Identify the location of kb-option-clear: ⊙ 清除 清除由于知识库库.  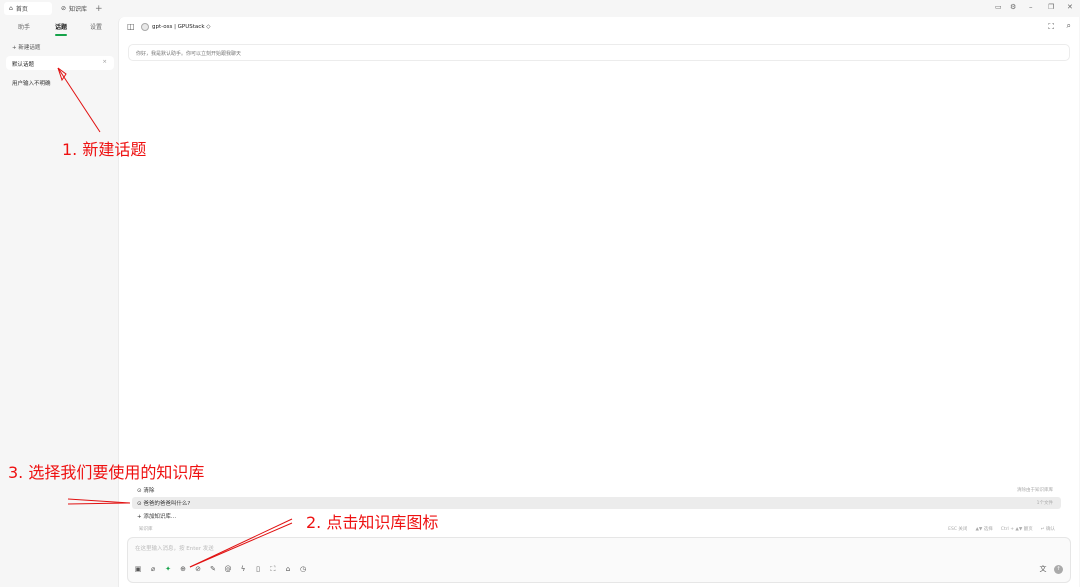
(596, 490).